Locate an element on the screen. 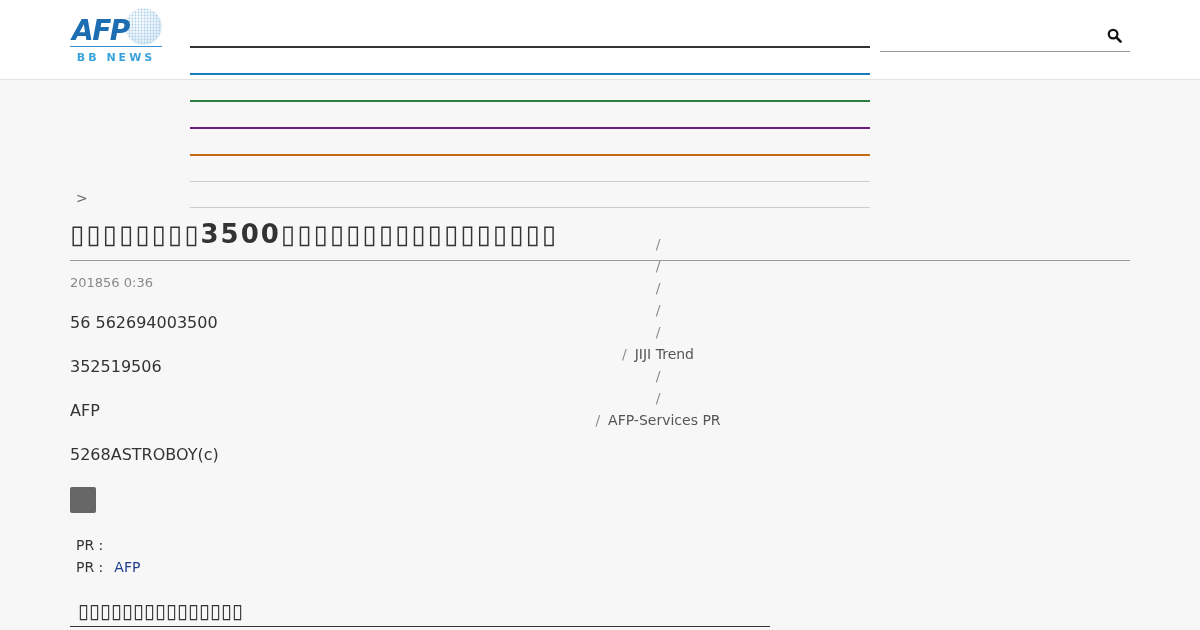  article-paragraph: 56 562694003500 is located at coordinates (144, 323).